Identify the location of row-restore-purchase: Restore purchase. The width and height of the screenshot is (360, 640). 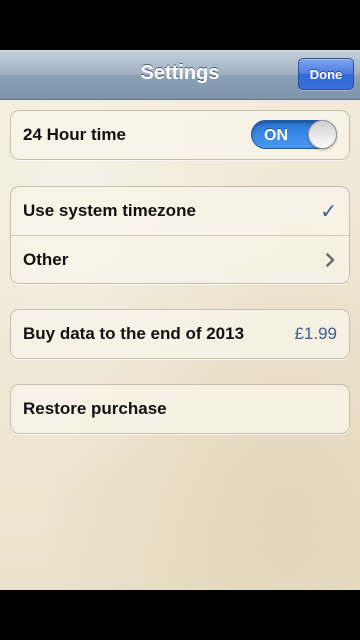
(180, 409).